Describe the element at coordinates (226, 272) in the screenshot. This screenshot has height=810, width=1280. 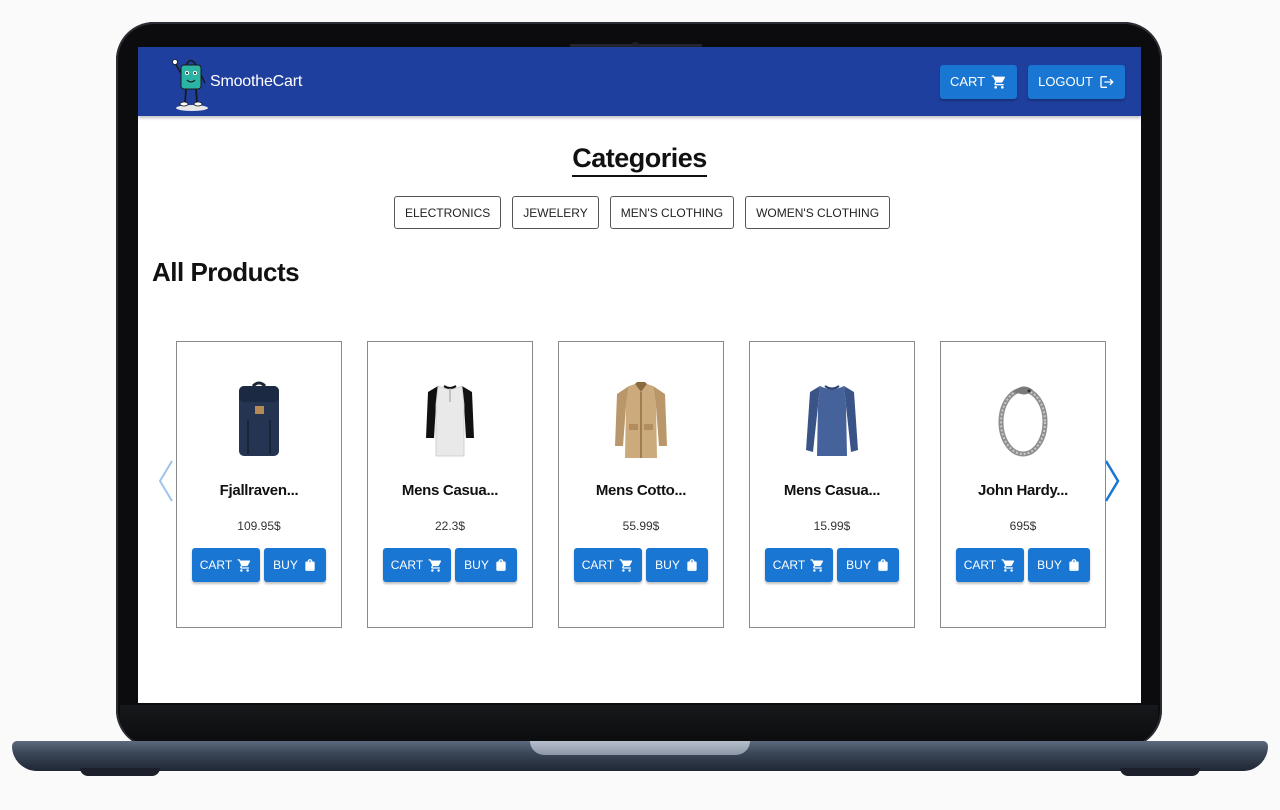
I see `all-products-heading: All Products` at that location.